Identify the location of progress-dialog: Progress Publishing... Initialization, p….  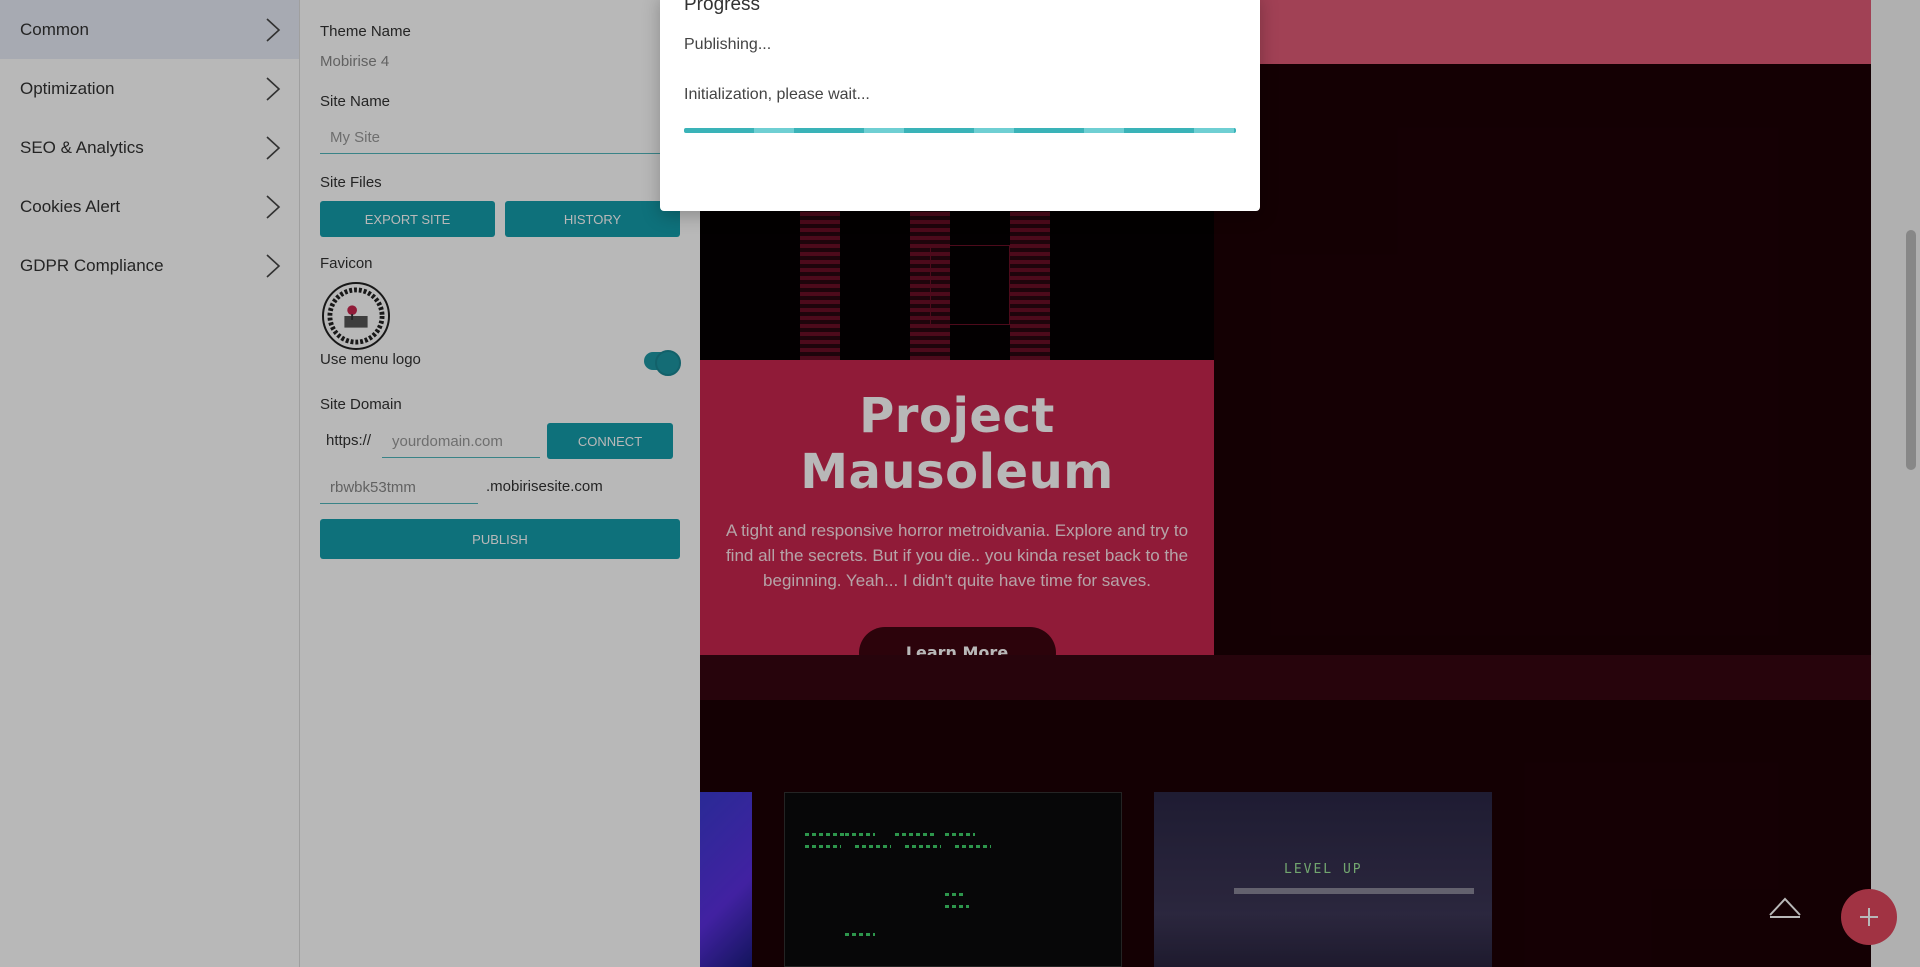
(960, 105).